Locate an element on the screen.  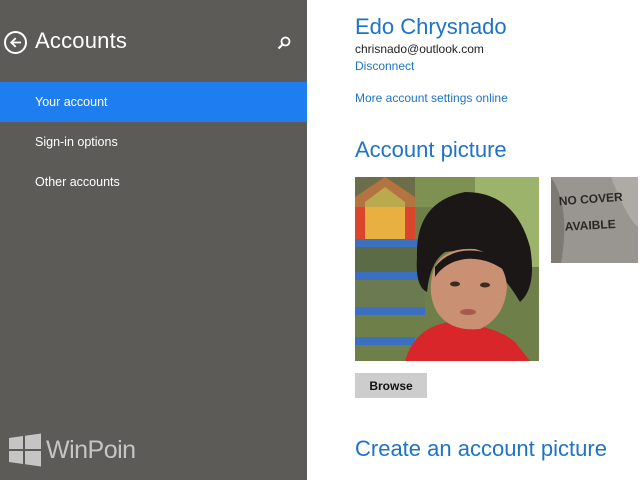
nav-item-label: Other accounts is located at coordinates (77, 182).